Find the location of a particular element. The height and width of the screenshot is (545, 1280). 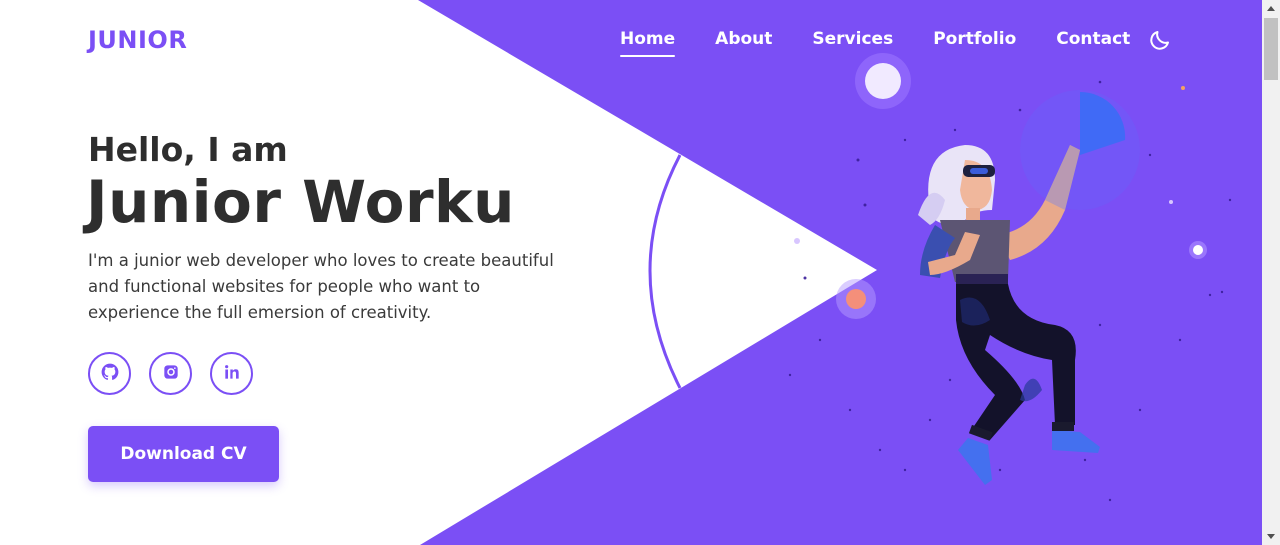

scroll-up-icon is located at coordinates (1271, 8).